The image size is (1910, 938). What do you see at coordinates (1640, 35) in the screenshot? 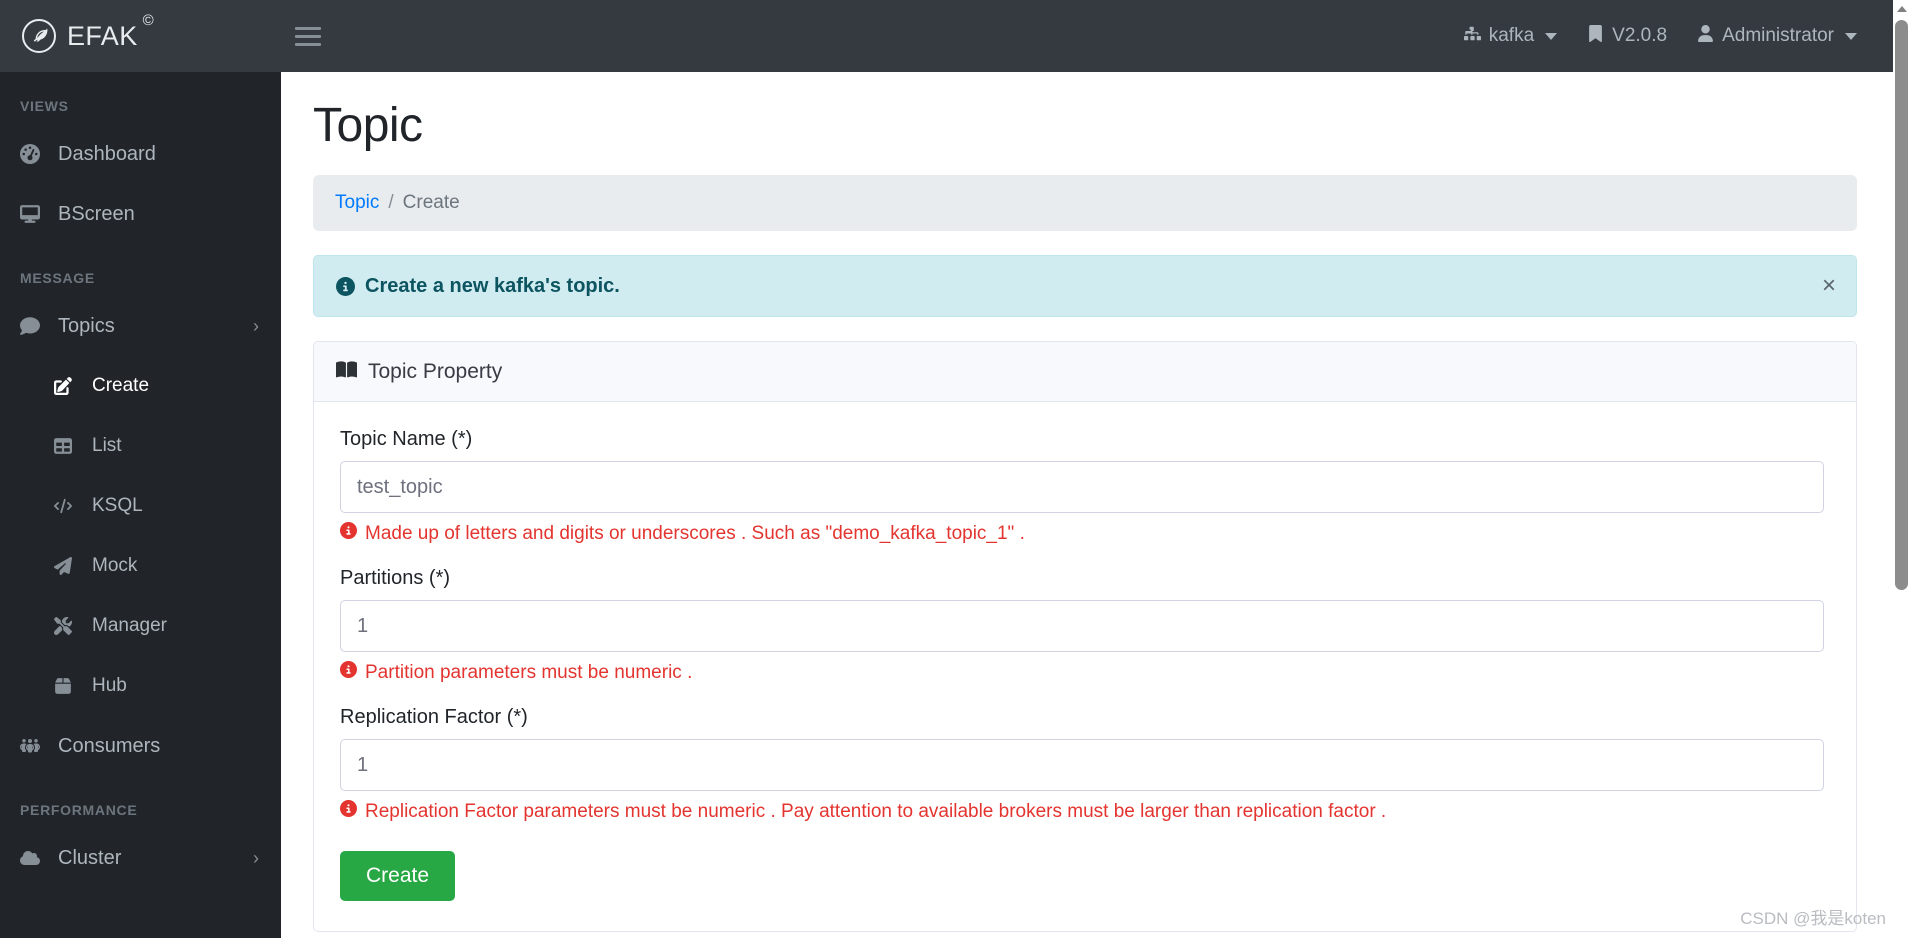
I see `version-label: V2.0.8` at bounding box center [1640, 35].